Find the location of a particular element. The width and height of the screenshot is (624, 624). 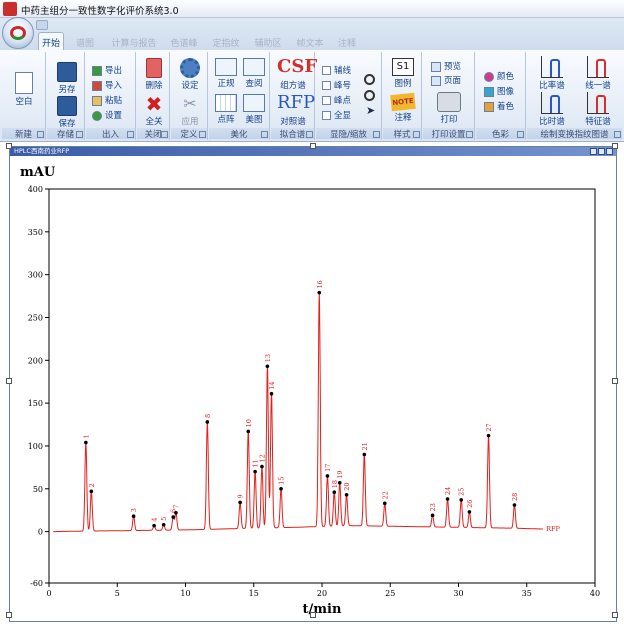

dot-matrix-label: 点阵 is located at coordinates (226, 120).